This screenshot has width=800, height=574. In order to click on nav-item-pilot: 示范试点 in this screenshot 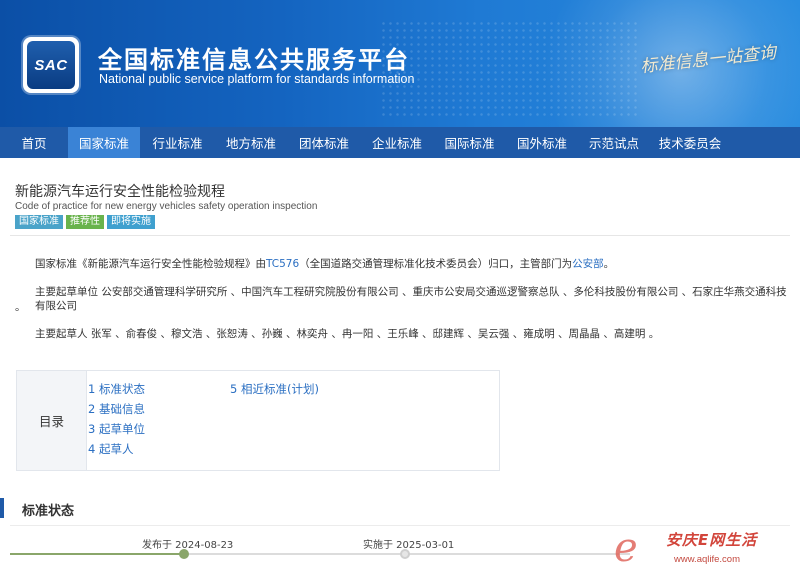, I will do `click(614, 142)`.